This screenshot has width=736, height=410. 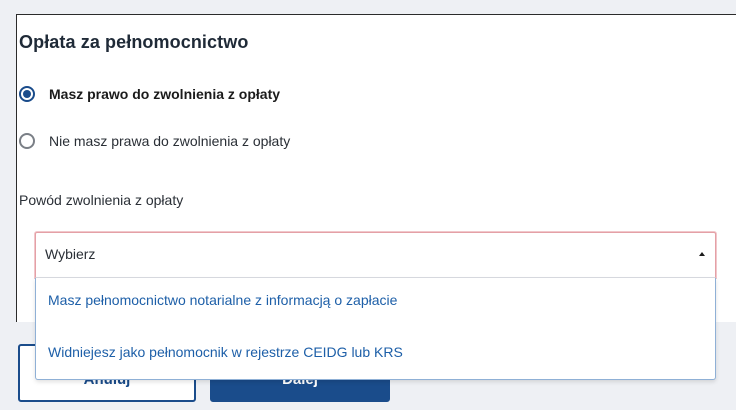 I want to click on exemption-reason-select: Wybierz, so click(x=375, y=255).